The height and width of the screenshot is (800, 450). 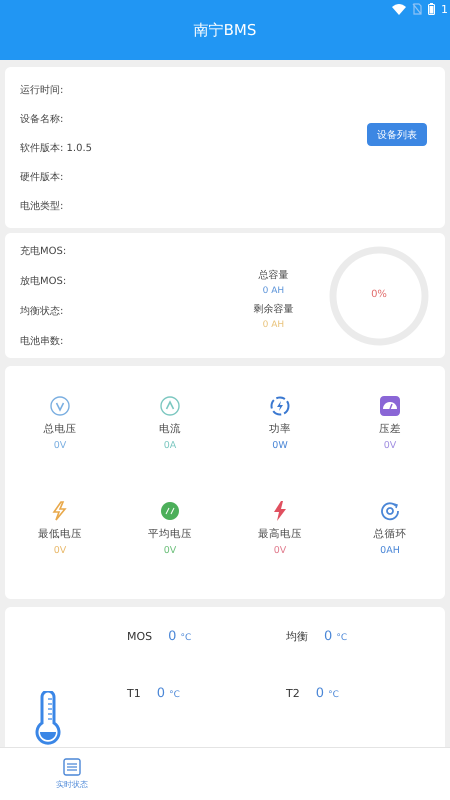 I want to click on info-field: 运行时间:, so click(x=56, y=90).